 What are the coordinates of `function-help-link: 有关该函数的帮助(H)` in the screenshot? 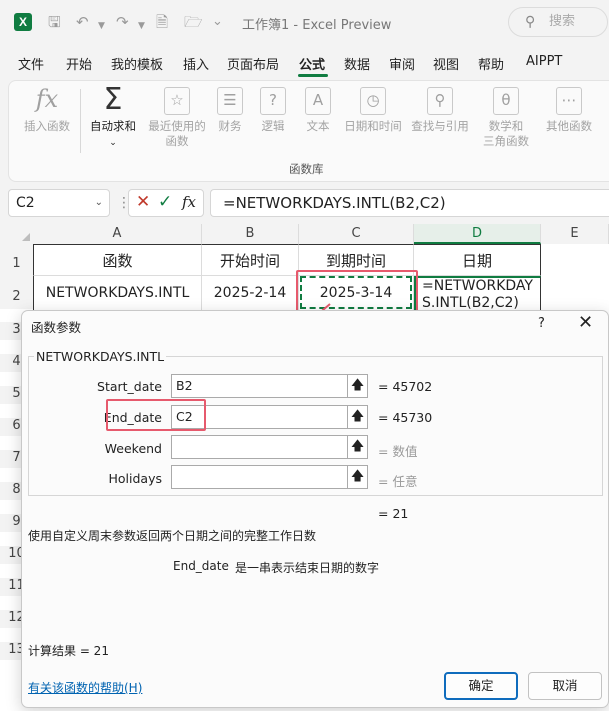 It's located at (85, 687).